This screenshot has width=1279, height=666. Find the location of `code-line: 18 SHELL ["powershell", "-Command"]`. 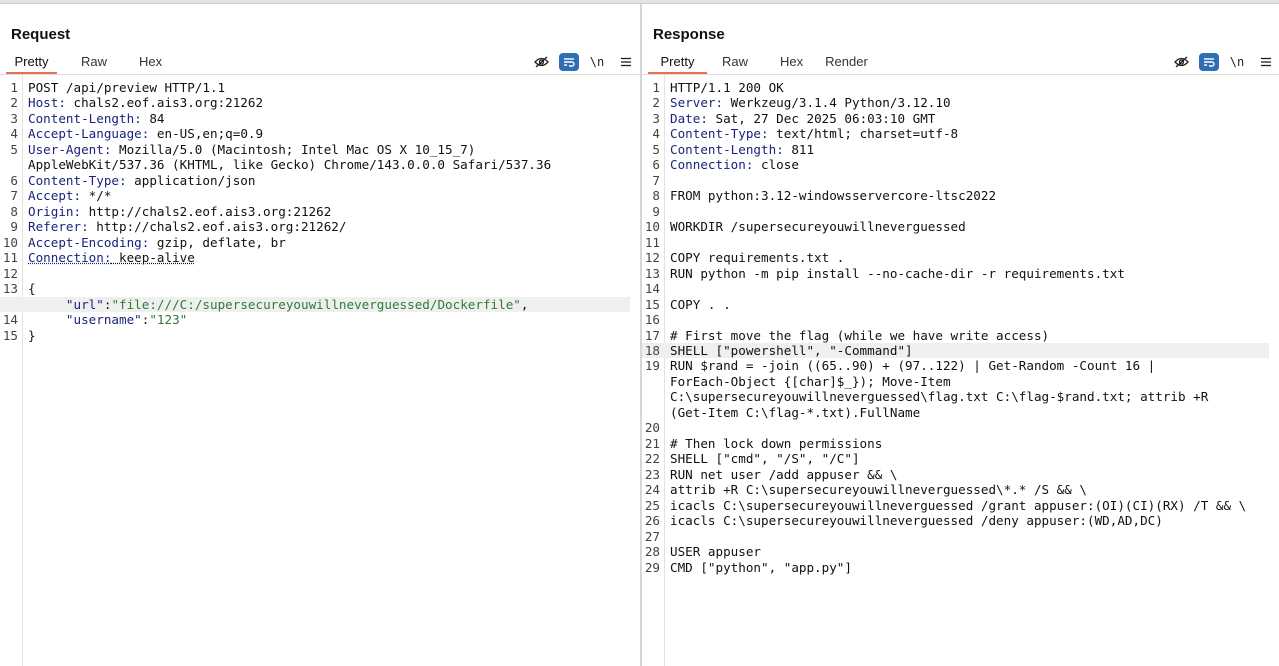

code-line: 18 SHELL ["powershell", "-Command"] is located at coordinates (955, 350).